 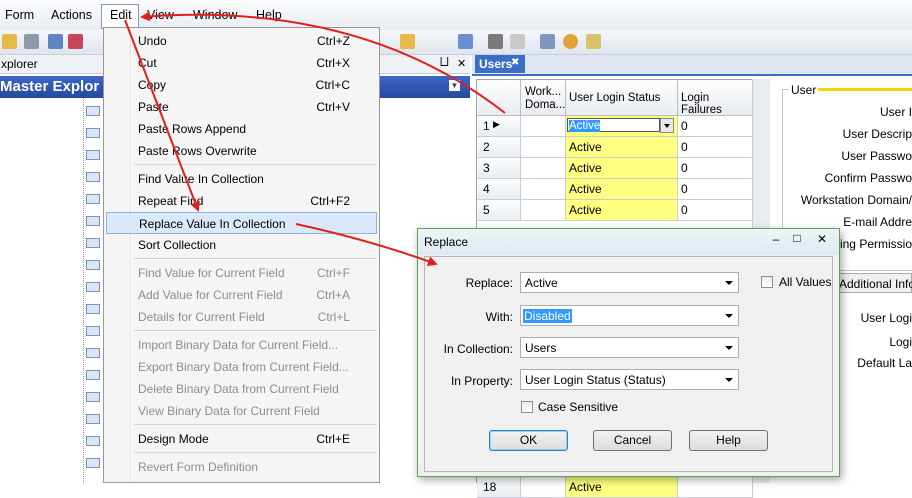 What do you see at coordinates (629, 347) in the screenshot?
I see `collection-combo: Users` at bounding box center [629, 347].